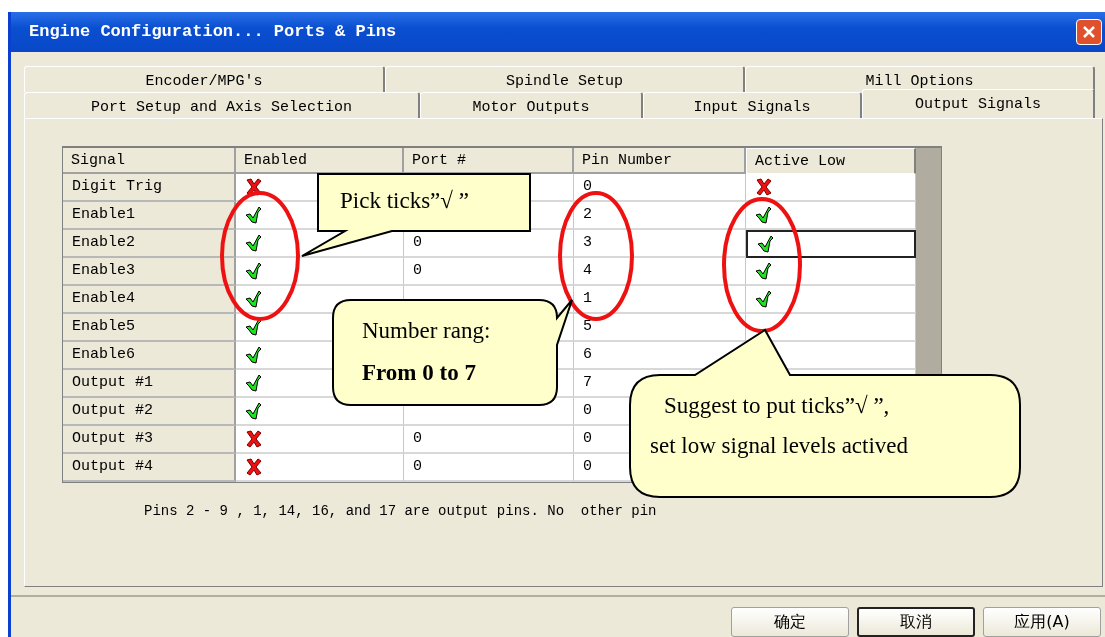 This screenshot has width=1105, height=637. Describe the element at coordinates (401, 510) in the screenshot. I see `note-text: Pins 2 - 9 , 1, 14, 16, and 17 are output pins. No other pin` at that location.